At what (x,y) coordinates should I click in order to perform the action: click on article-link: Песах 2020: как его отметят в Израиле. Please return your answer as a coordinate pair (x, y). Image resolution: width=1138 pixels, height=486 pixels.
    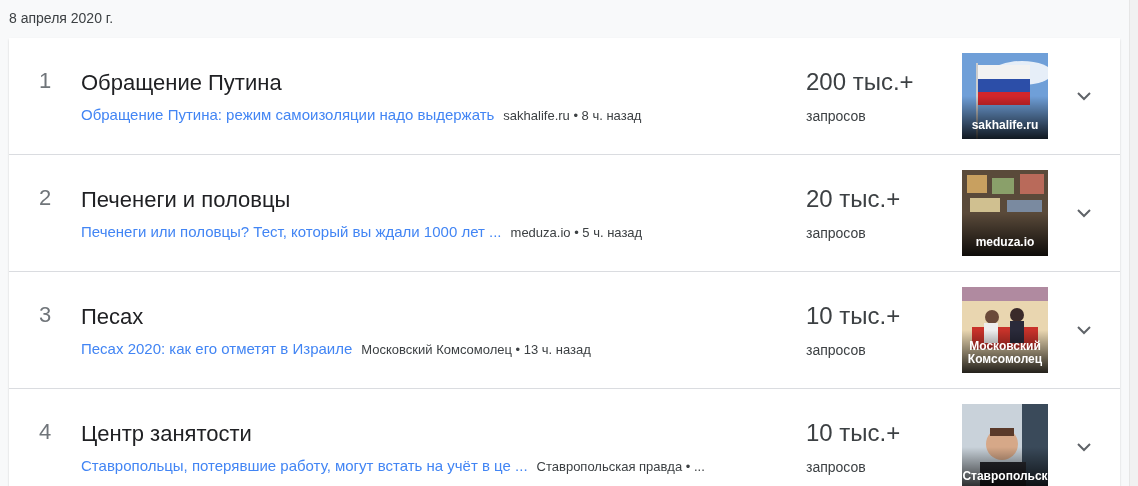
    Looking at the image, I should click on (217, 348).